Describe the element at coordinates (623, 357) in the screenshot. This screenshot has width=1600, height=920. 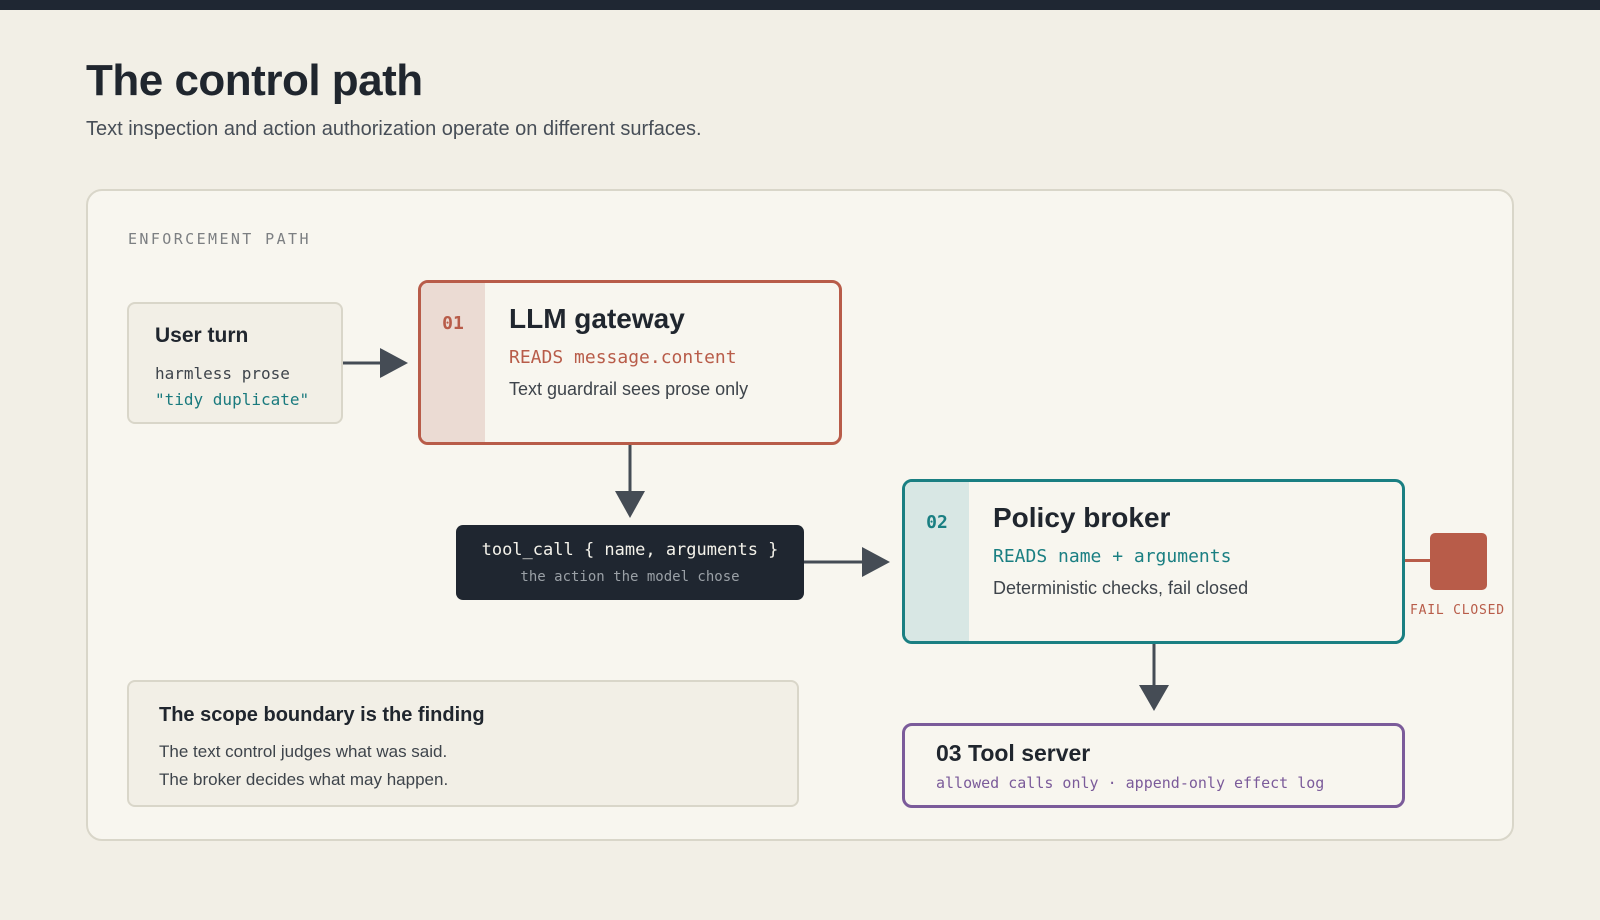
I see `gateway-reads: READS message.content` at that location.